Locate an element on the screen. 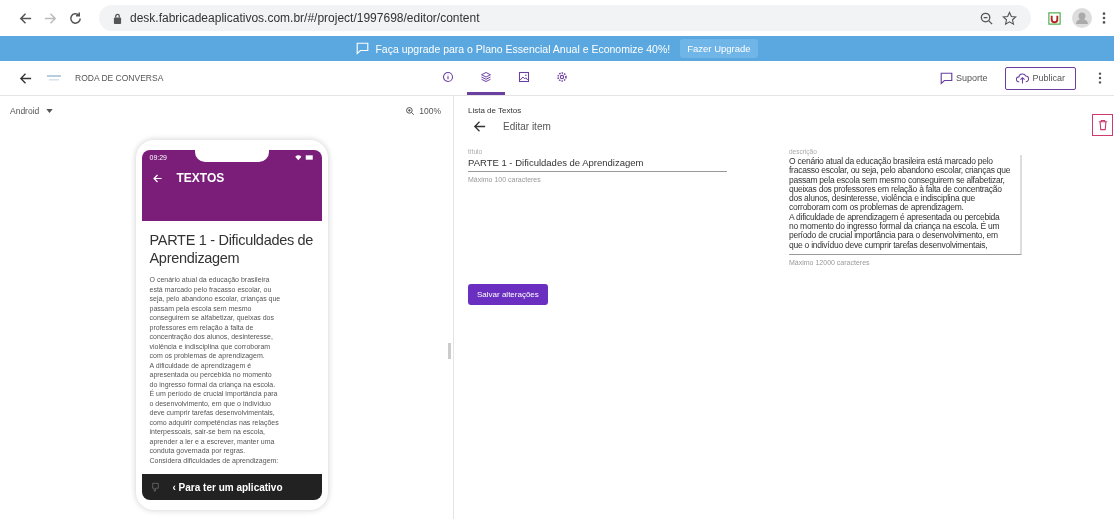 This screenshot has width=1114, height=519. app-logo-icon is located at coordinates (54, 78).